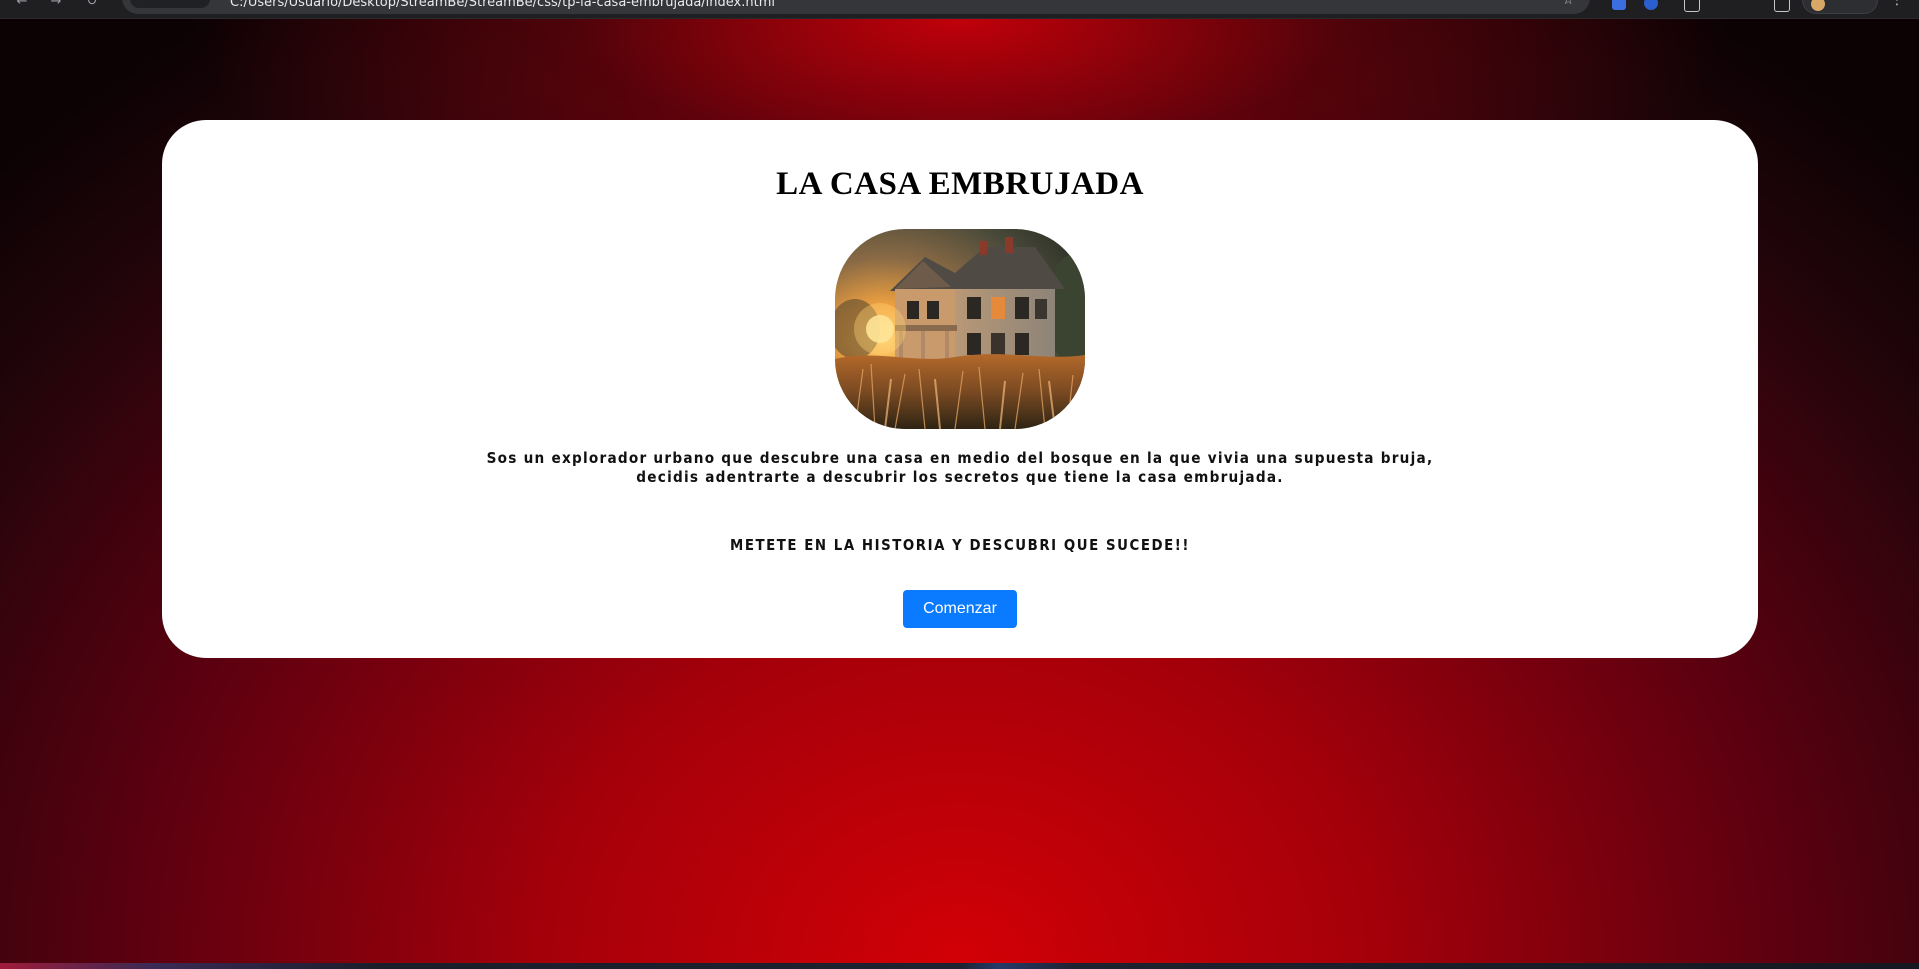 The image size is (1919, 969). I want to click on haunted-house-image, so click(960, 329).